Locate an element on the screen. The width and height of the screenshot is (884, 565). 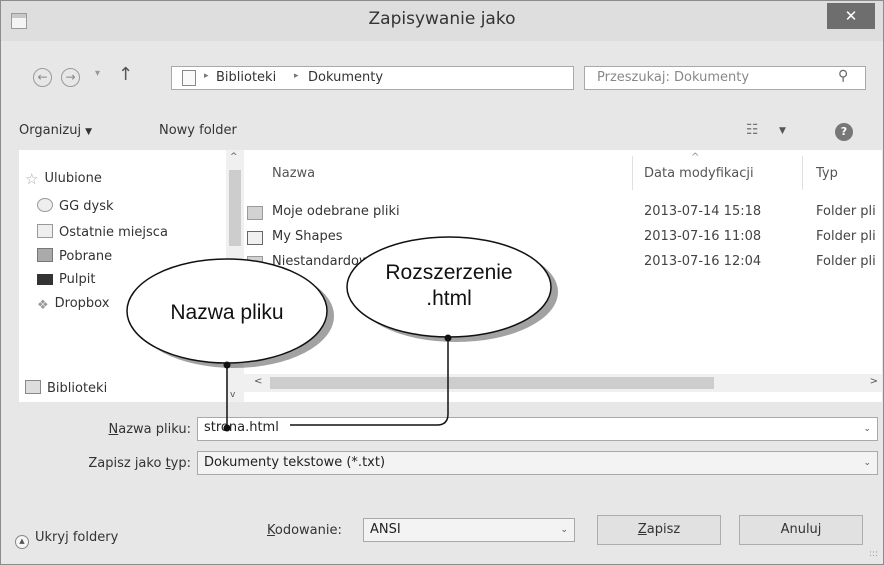
downloads-icon is located at coordinates (45, 255).